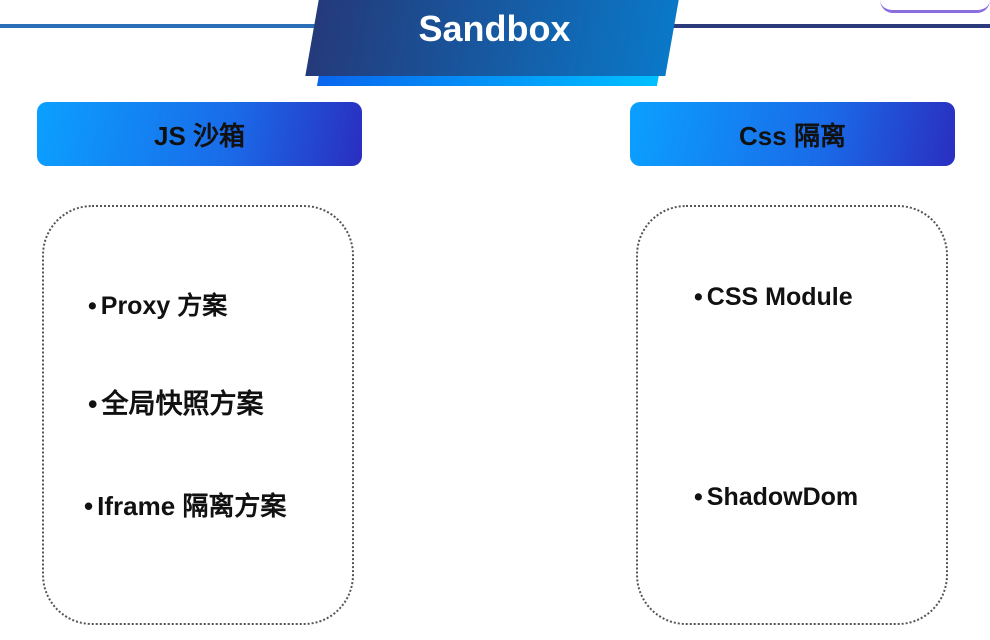  I want to click on css-isolation-heading: Css 隔离, so click(792, 134).